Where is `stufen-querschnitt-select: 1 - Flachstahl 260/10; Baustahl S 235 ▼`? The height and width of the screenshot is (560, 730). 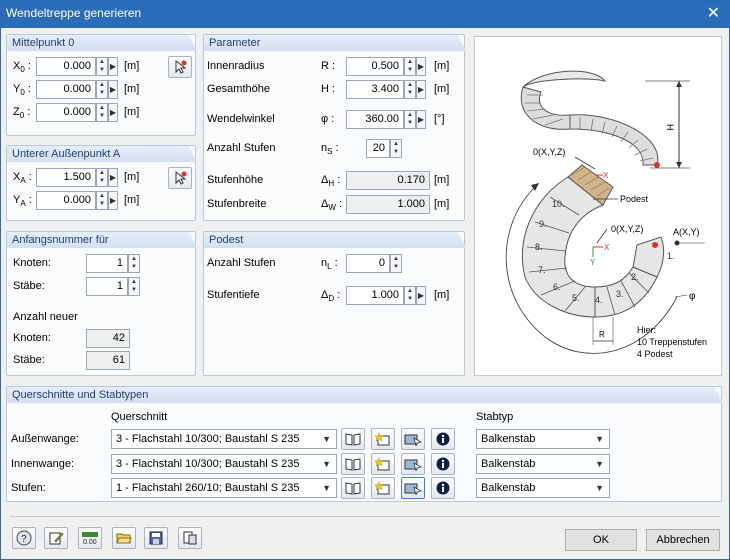
stufen-querschnitt-select: 1 - Flachstahl 260/10; Baustahl S 235 ▼ is located at coordinates (224, 488).